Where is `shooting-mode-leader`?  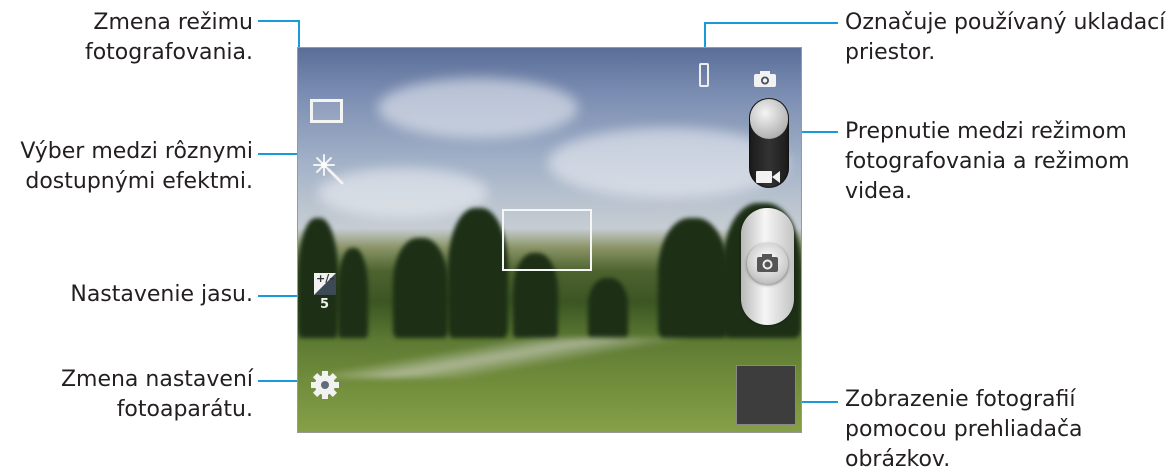
shooting-mode-leader is located at coordinates (279, 21).